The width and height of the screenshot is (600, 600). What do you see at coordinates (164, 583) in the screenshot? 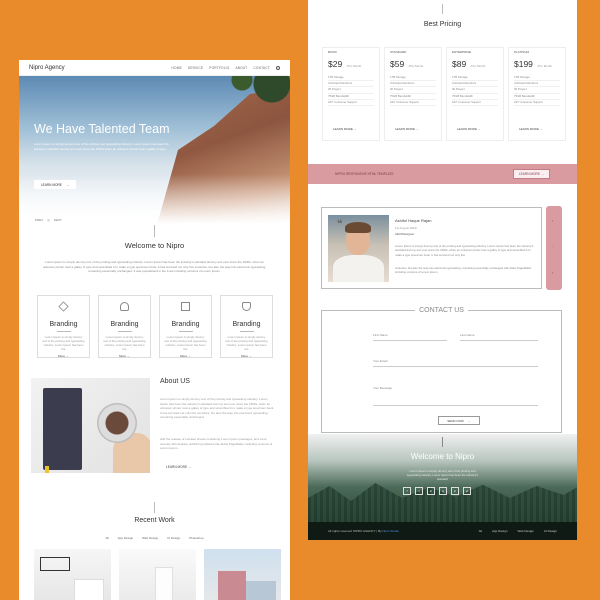
I see `lamp-graphic` at bounding box center [164, 583].